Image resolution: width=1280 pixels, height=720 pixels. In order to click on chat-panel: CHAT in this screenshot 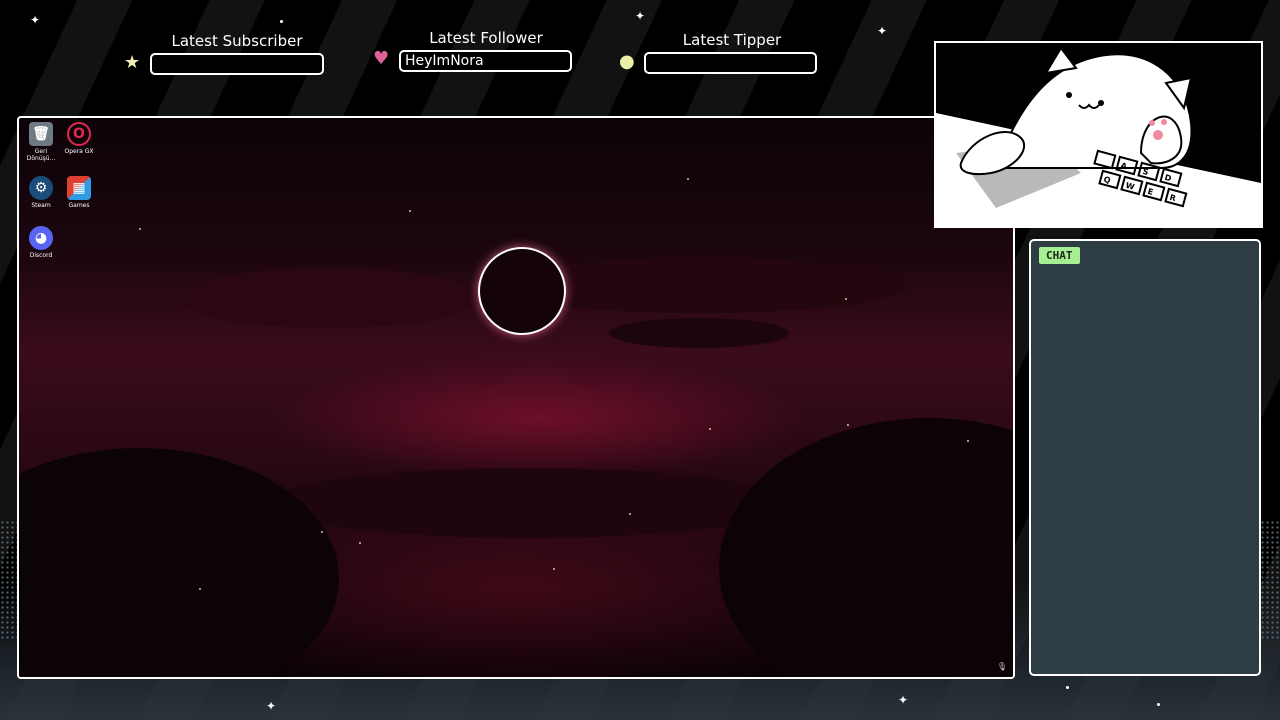, I will do `click(1145, 457)`.